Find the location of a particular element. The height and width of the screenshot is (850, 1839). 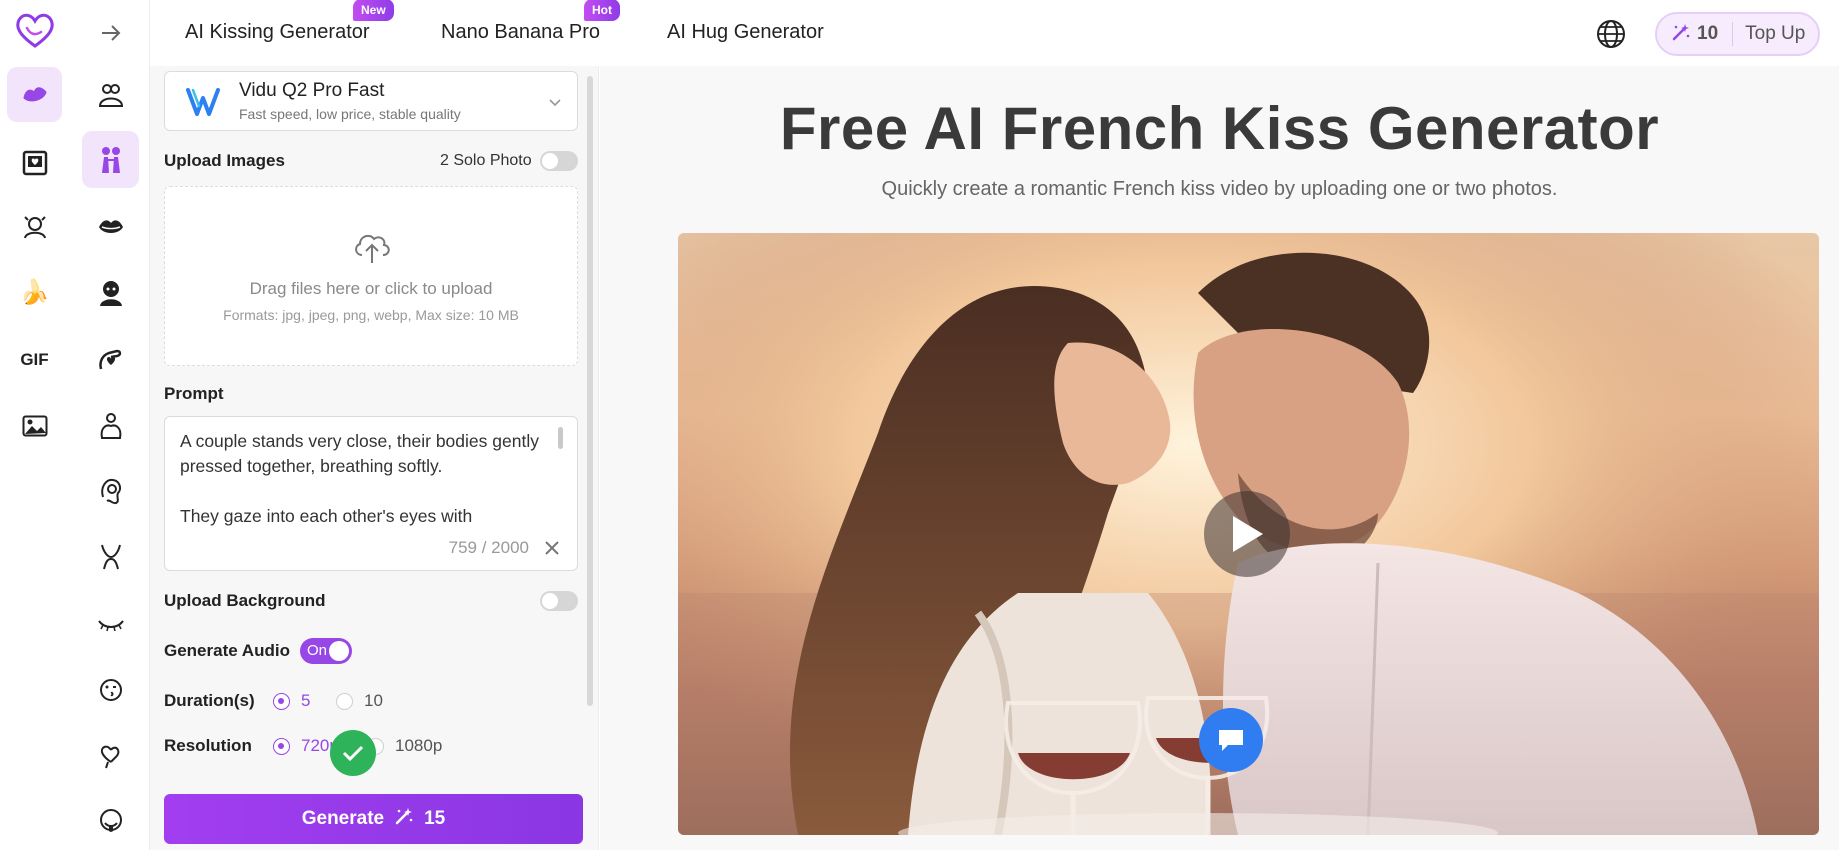

model-name: Vidu Q2 Pro Fast is located at coordinates (312, 90).